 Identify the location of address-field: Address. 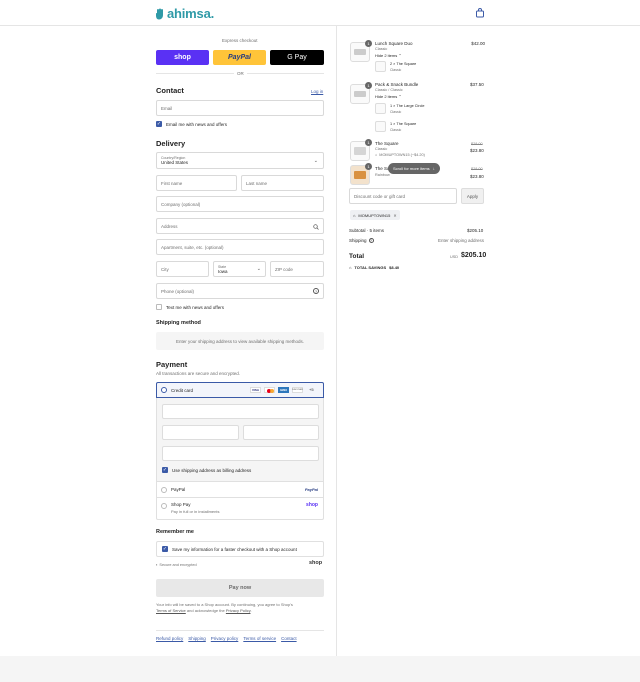
(240, 226).